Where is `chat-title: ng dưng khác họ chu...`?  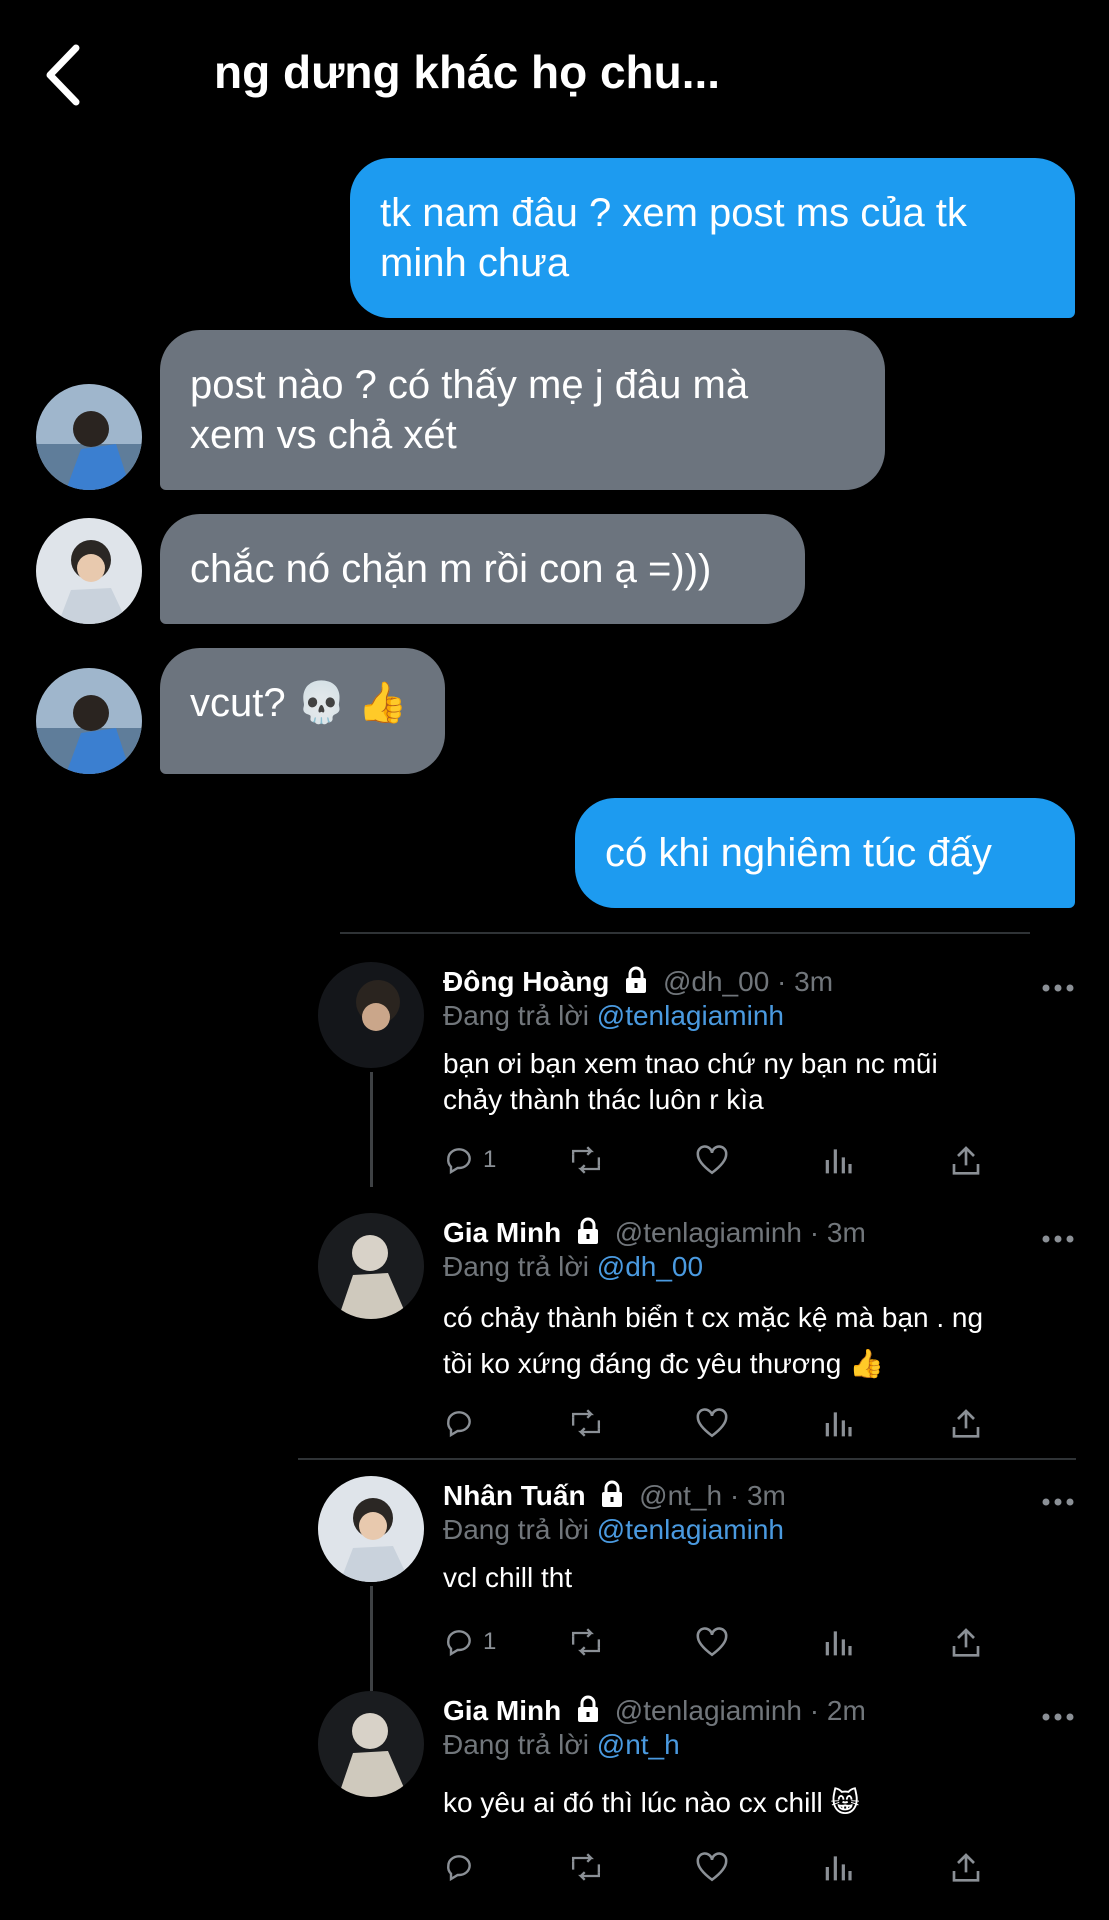
chat-title: ng dưng khác họ chu... is located at coordinates (467, 72).